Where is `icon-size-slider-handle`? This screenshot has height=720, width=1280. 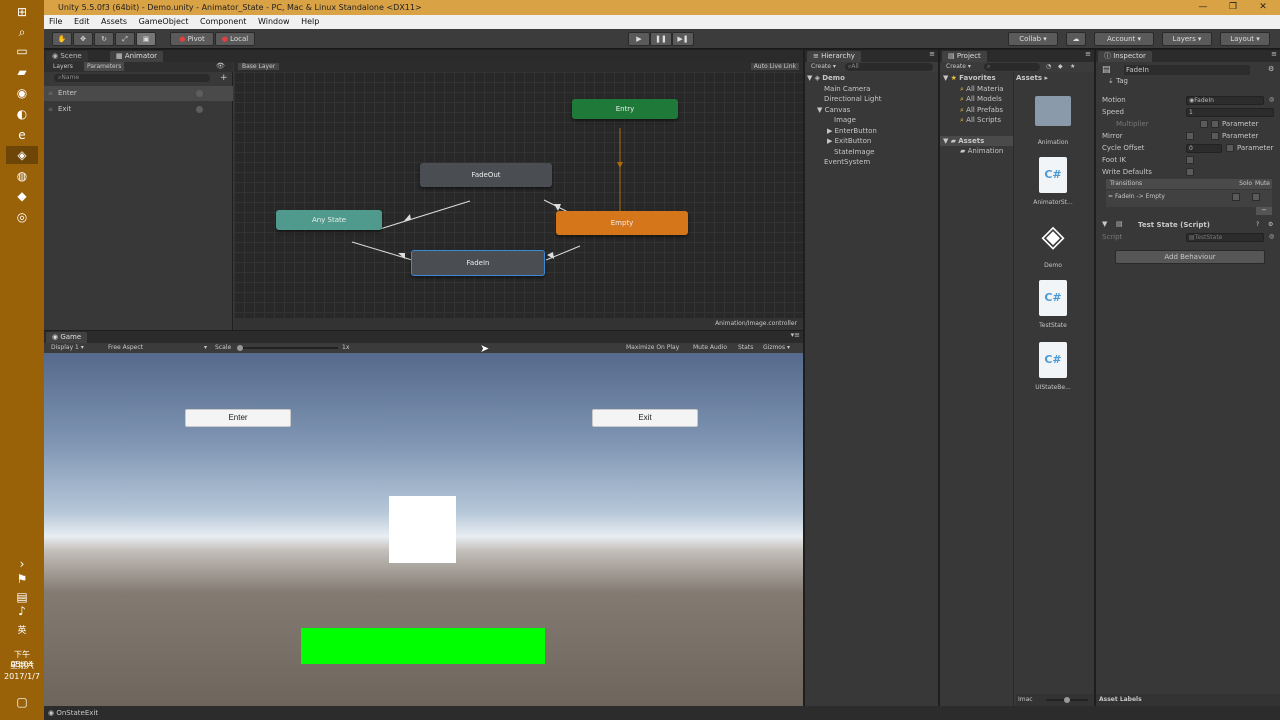 icon-size-slider-handle is located at coordinates (1067, 700).